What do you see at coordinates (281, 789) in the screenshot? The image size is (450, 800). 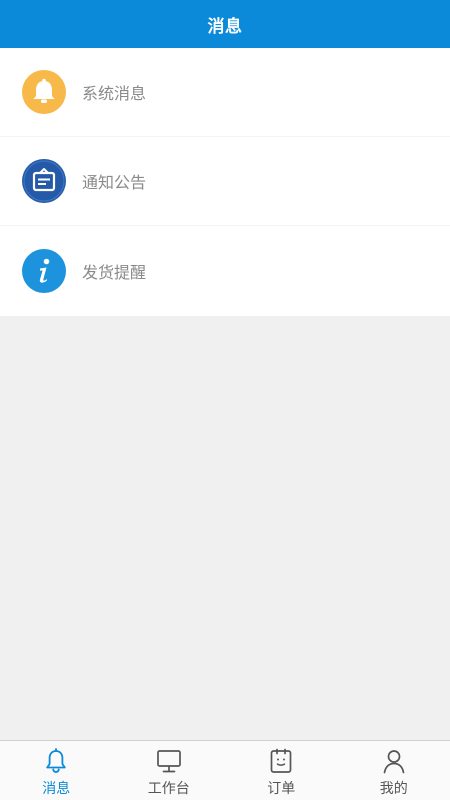 I see `tab-label: 订单` at bounding box center [281, 789].